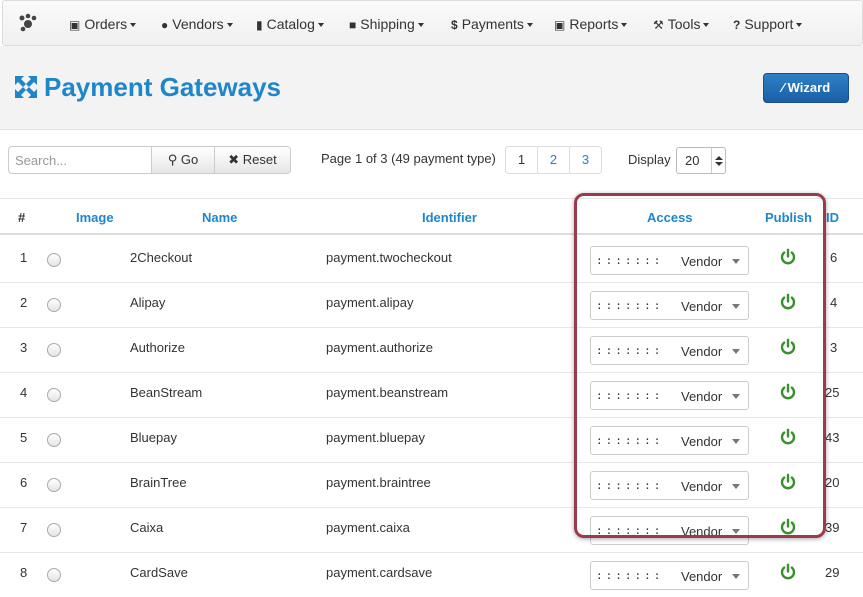  Describe the element at coordinates (553, 160) in the screenshot. I see `page-2-link: 2` at that location.